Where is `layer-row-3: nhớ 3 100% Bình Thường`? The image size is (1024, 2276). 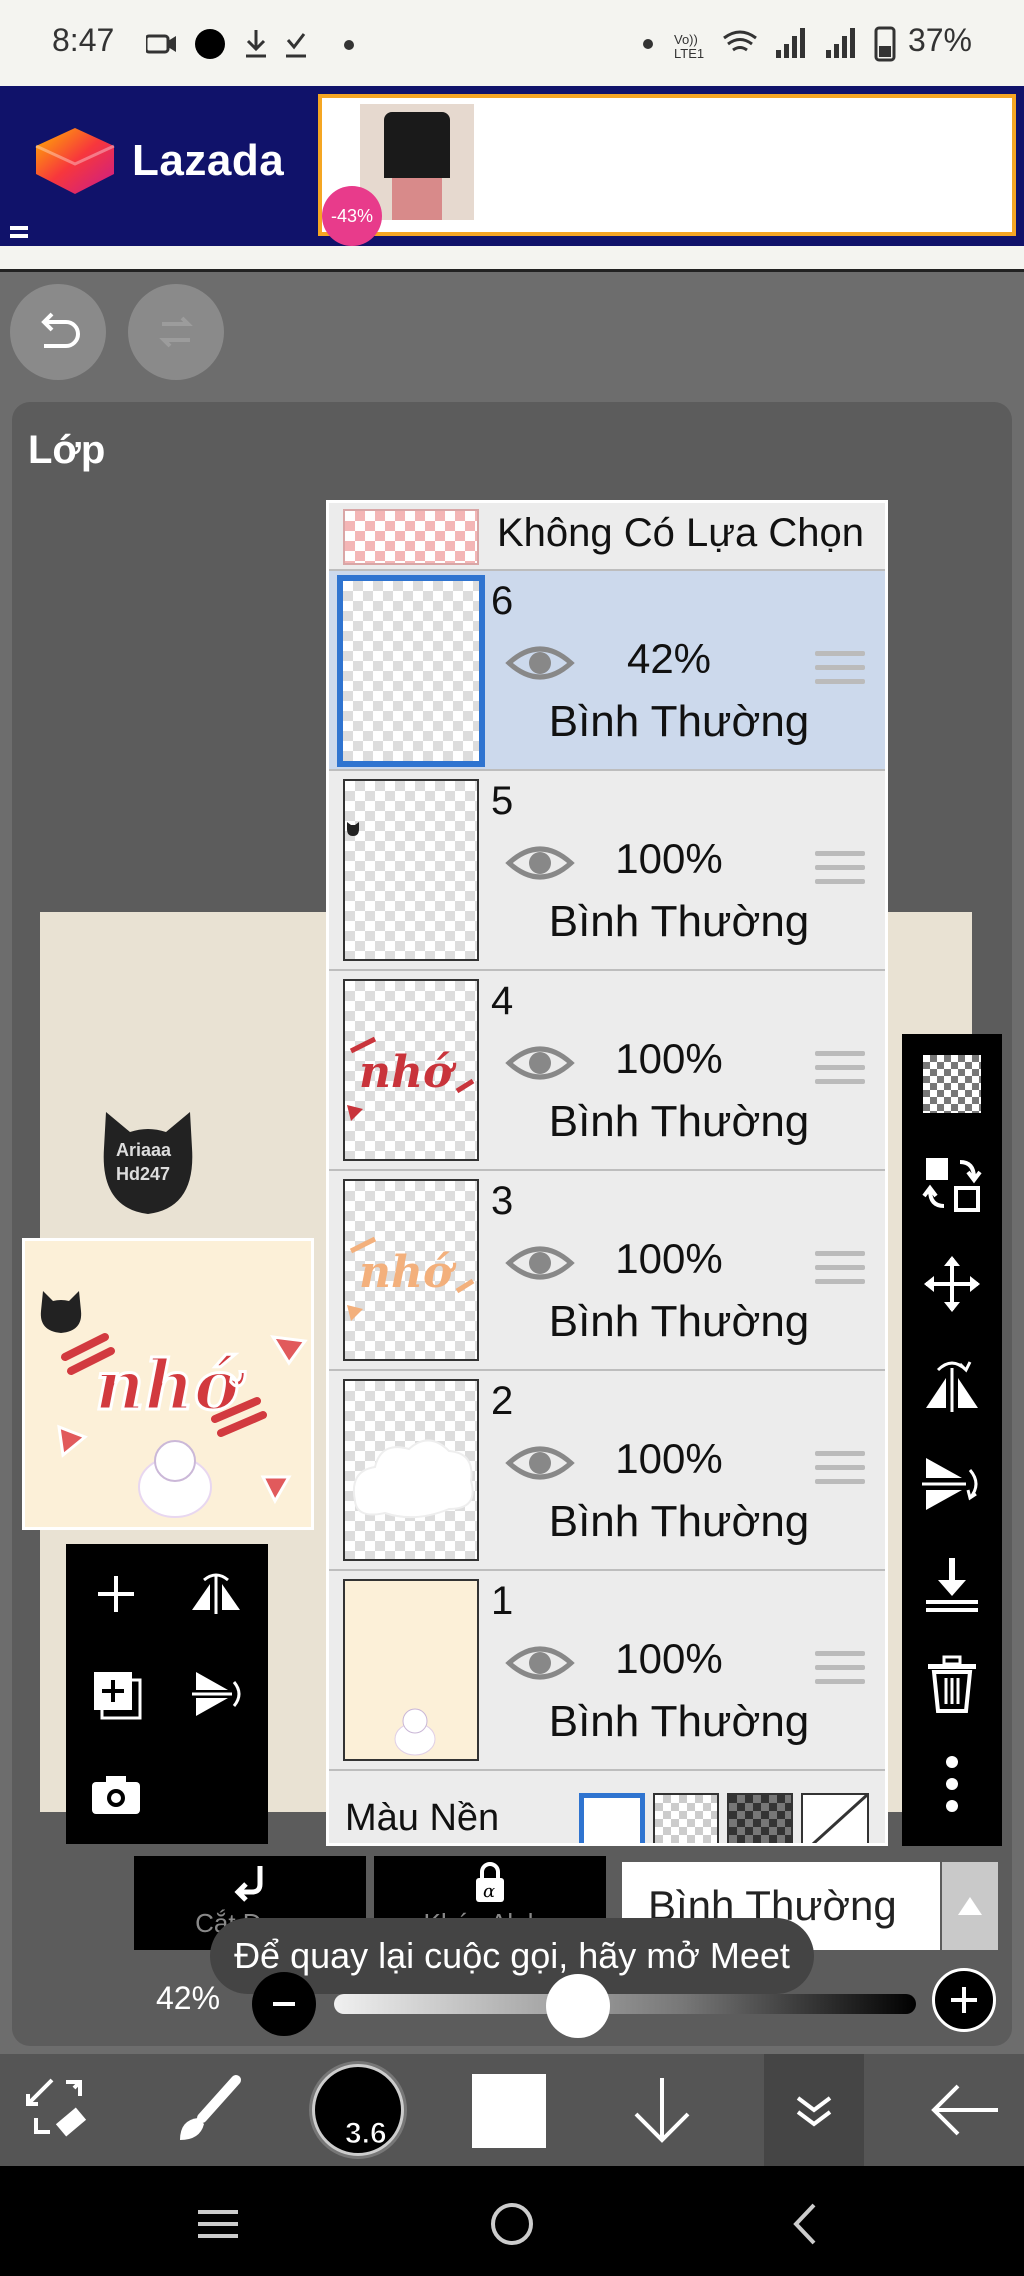
layer-row-3: nhớ 3 100% Bình Thường is located at coordinates (607, 1271).